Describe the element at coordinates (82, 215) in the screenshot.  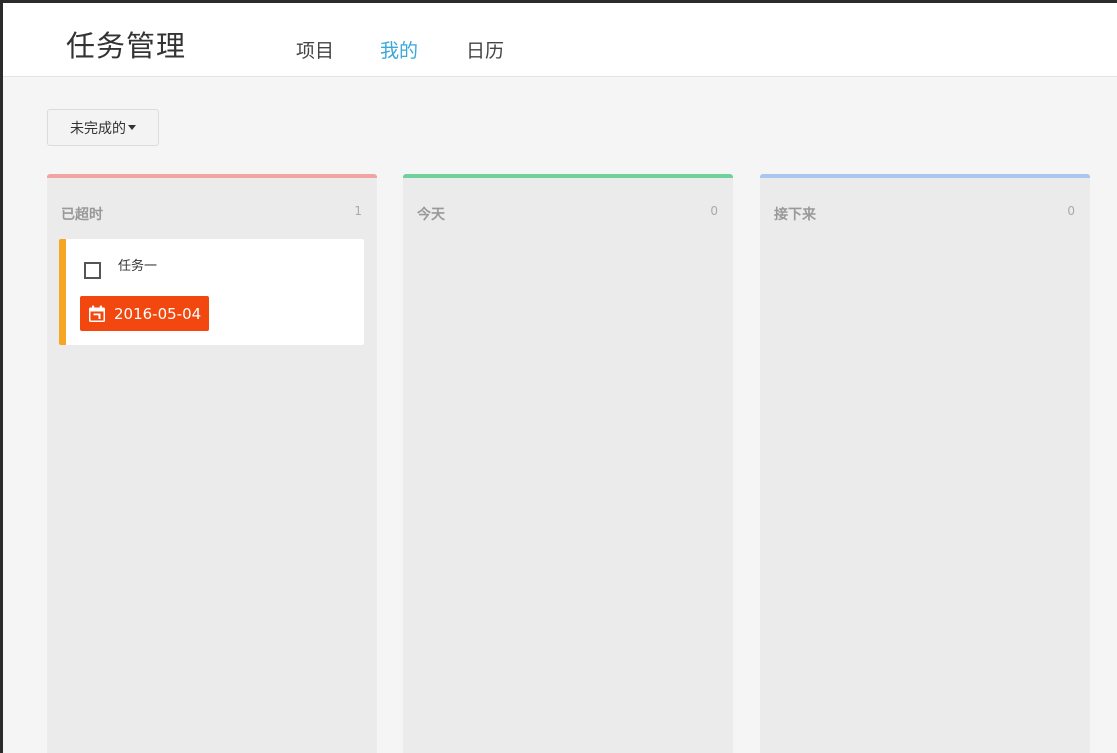
I see `column-title: 已超时` at that location.